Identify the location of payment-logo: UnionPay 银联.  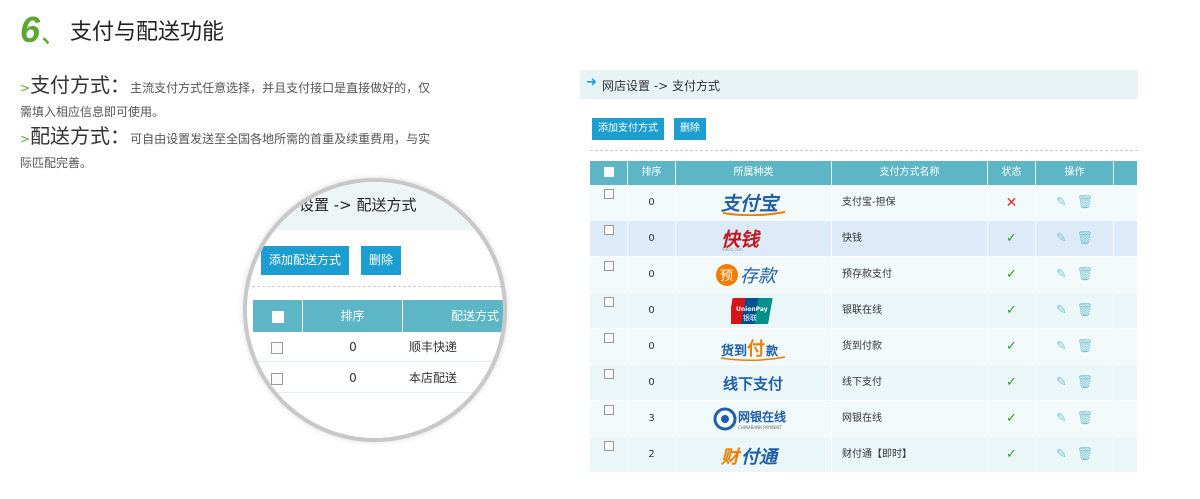
(754, 311).